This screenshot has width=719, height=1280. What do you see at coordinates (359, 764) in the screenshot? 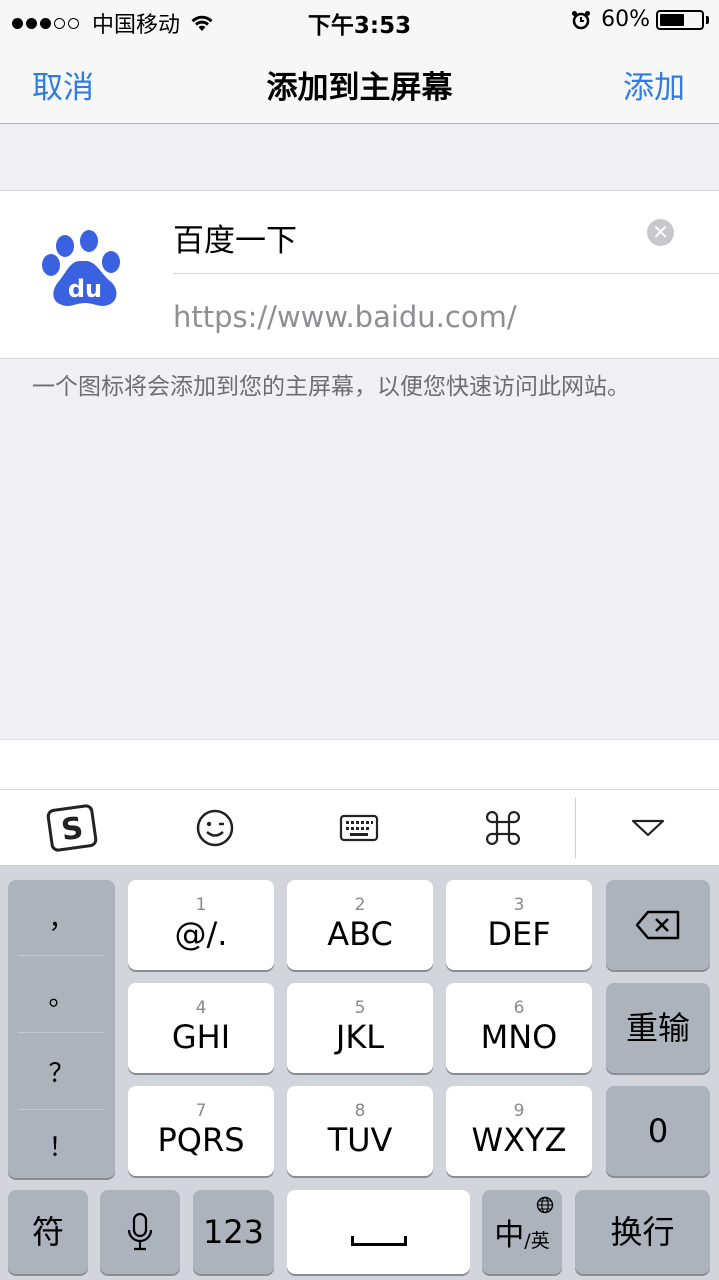
I see `input-accessory-area` at bounding box center [359, 764].